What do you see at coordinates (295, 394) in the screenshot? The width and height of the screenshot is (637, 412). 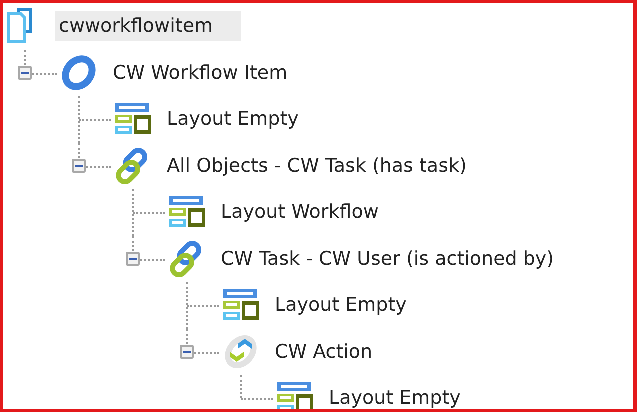 I see `layout-icon` at bounding box center [295, 394].